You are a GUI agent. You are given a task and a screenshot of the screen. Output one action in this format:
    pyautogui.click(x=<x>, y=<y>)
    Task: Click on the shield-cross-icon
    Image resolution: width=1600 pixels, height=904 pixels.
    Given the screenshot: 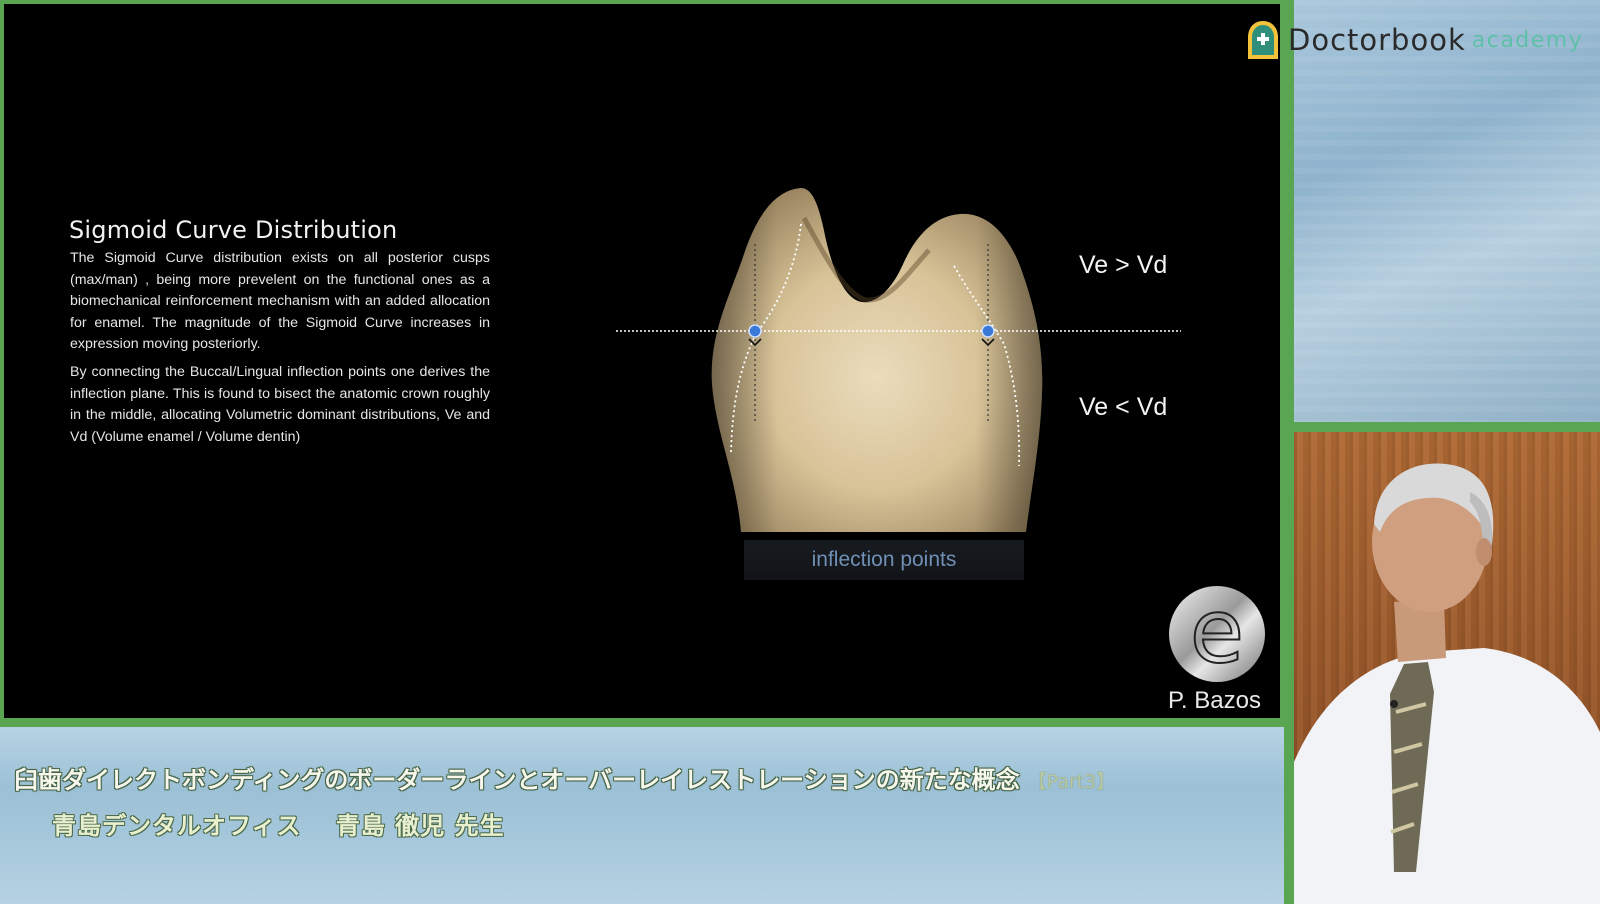 What is the action you would take?
    pyautogui.click(x=1263, y=40)
    